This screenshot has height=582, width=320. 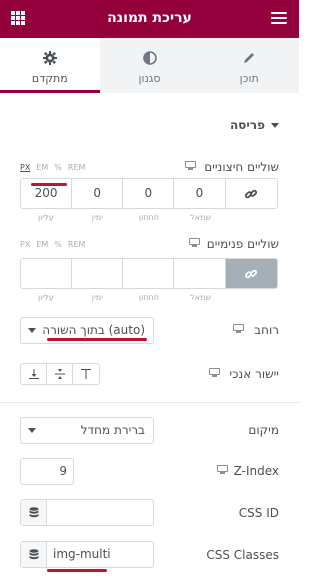 What do you see at coordinates (242, 555) in the screenshot?
I see `css-classes-label: CSS Classes` at bounding box center [242, 555].